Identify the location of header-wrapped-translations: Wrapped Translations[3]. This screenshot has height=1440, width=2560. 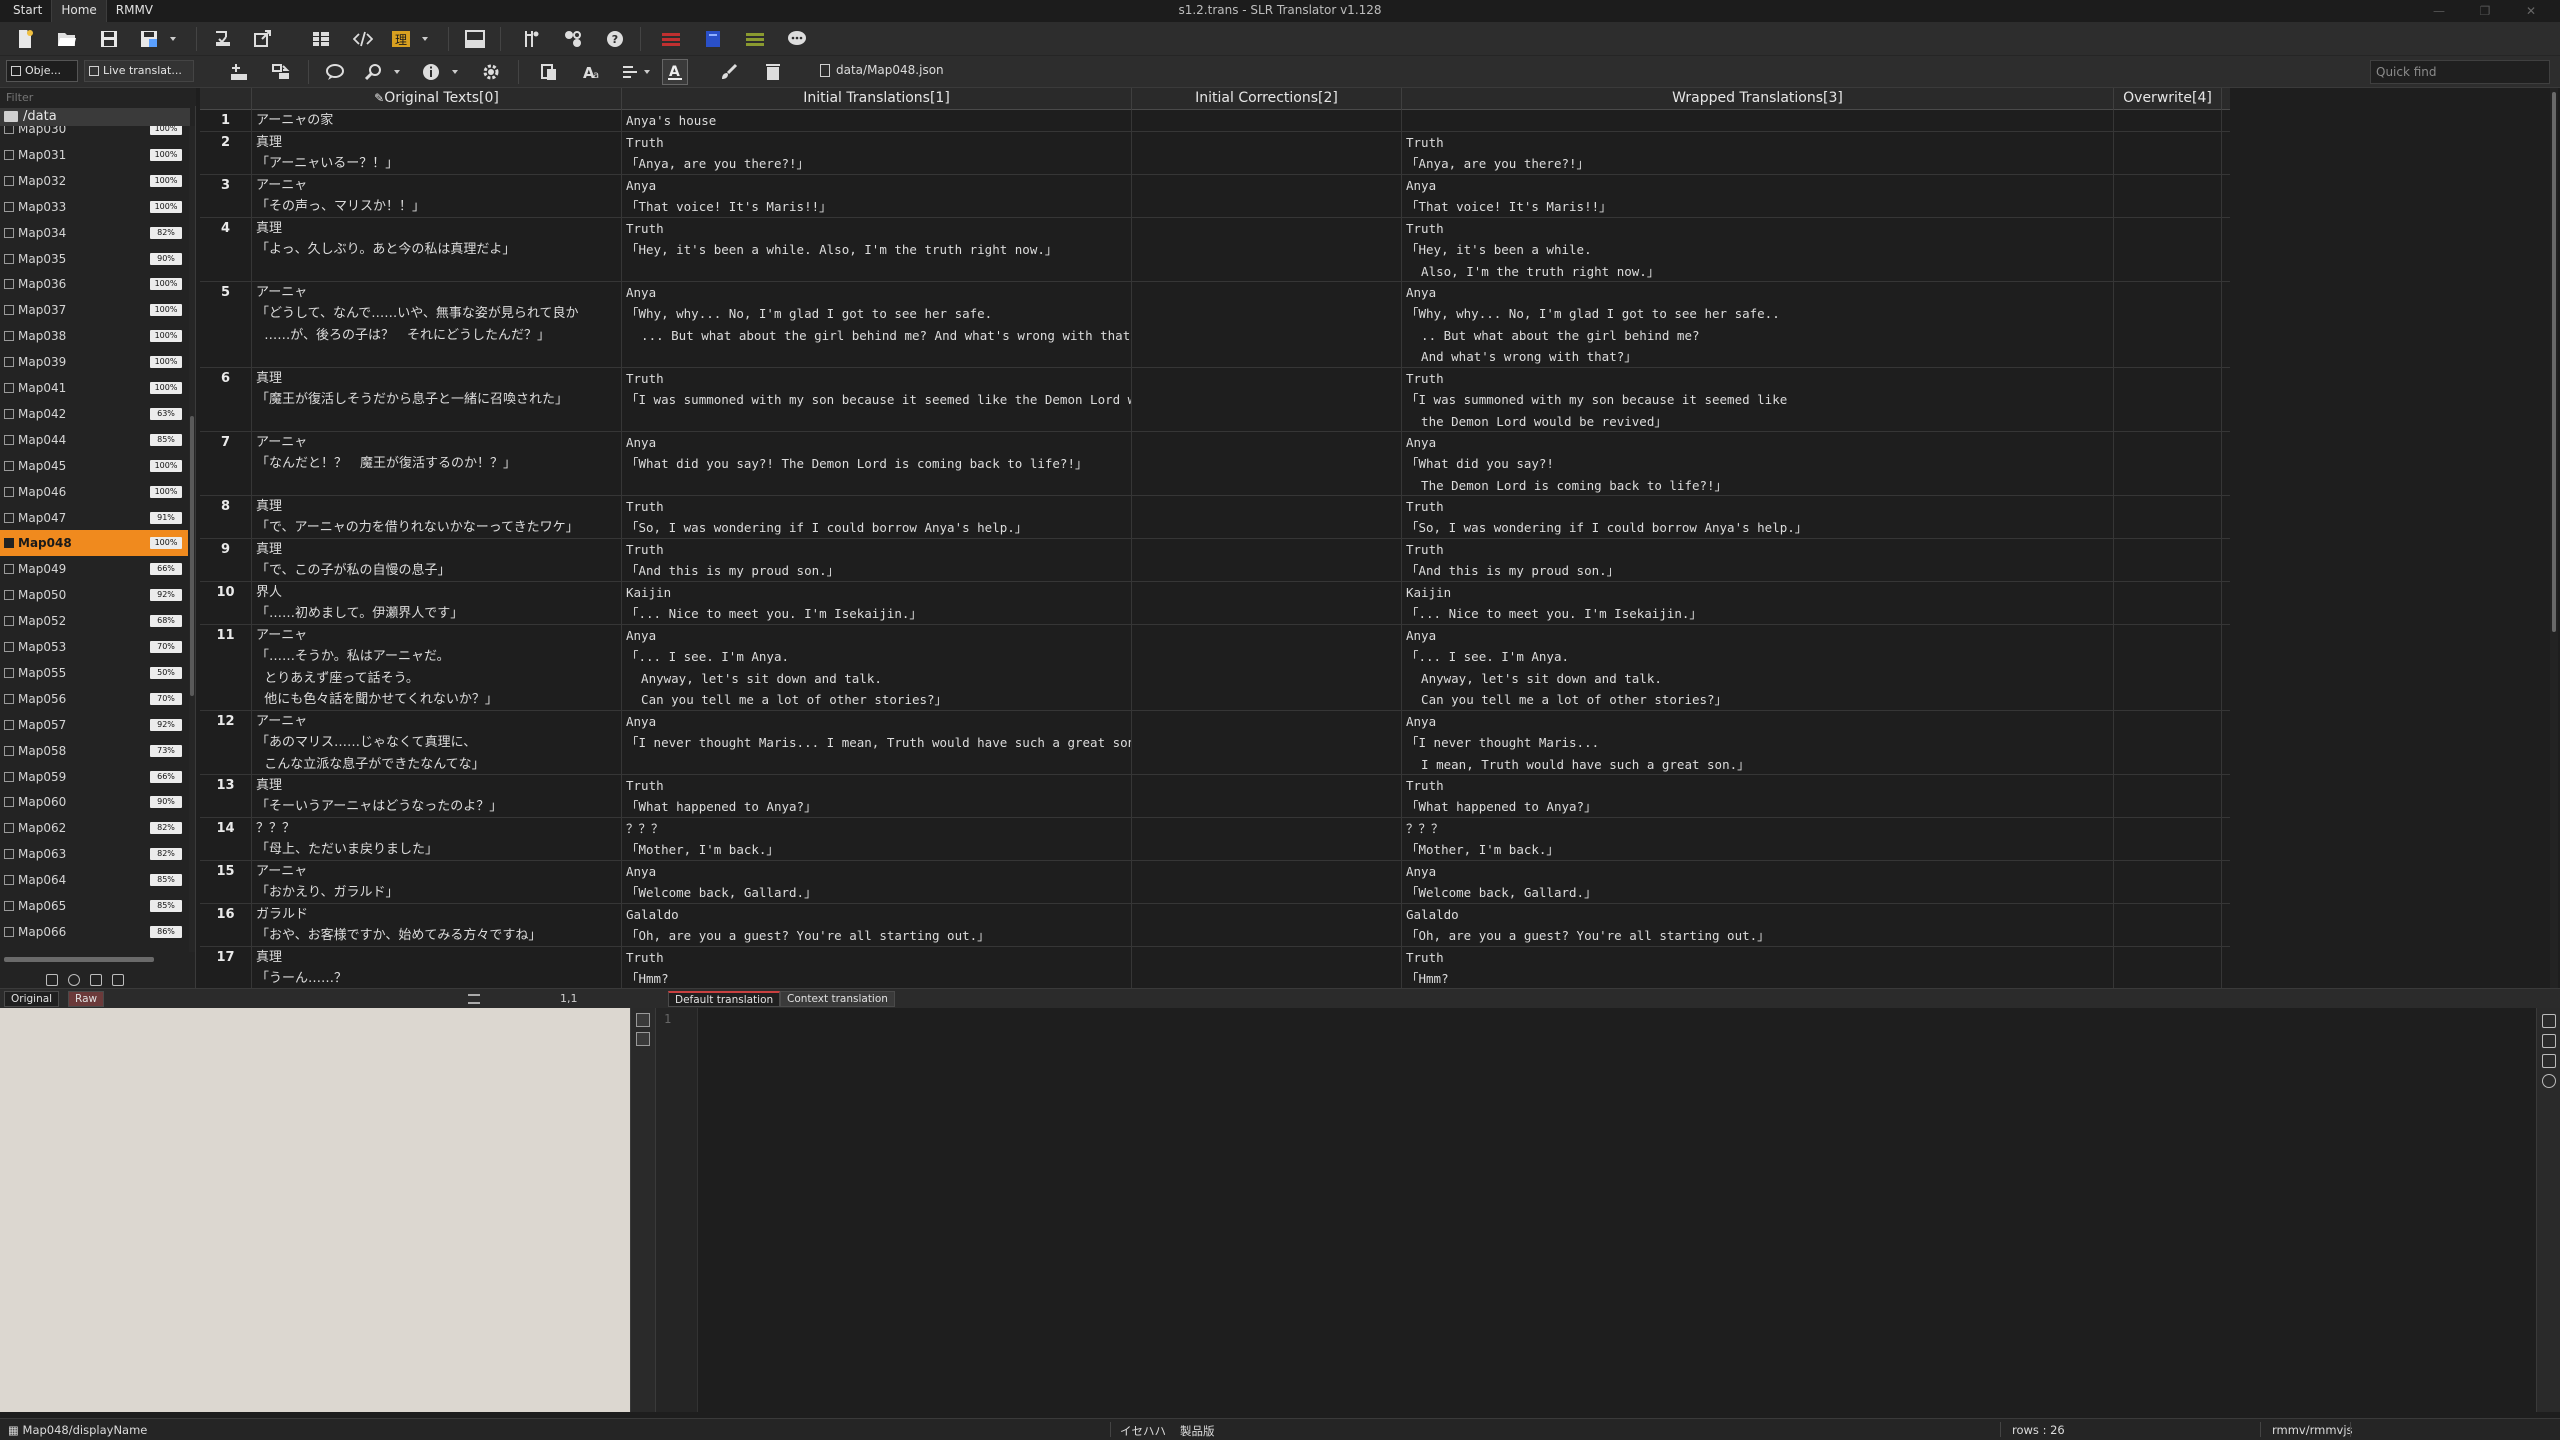
(1758, 99).